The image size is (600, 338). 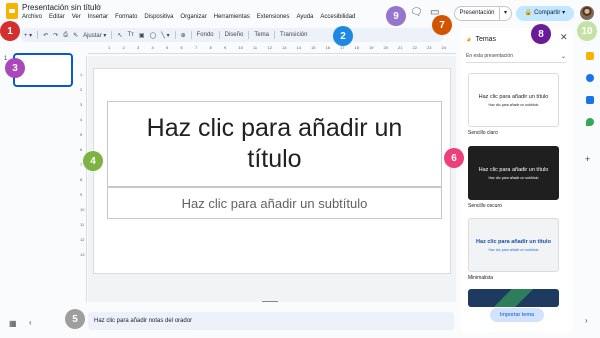 I want to click on menu-editar: Editar, so click(x=57, y=17).